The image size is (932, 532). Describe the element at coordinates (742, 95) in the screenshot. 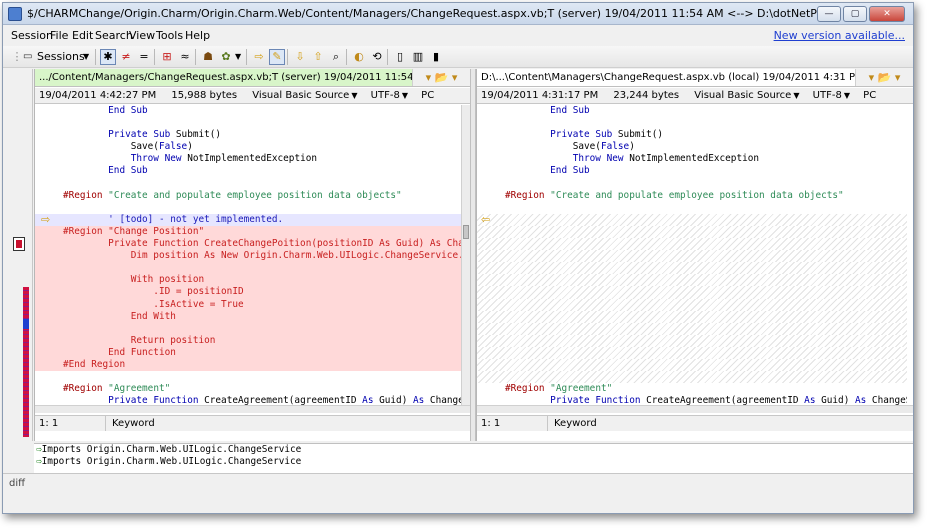

I see `right-format: Visual Basic Source` at that location.